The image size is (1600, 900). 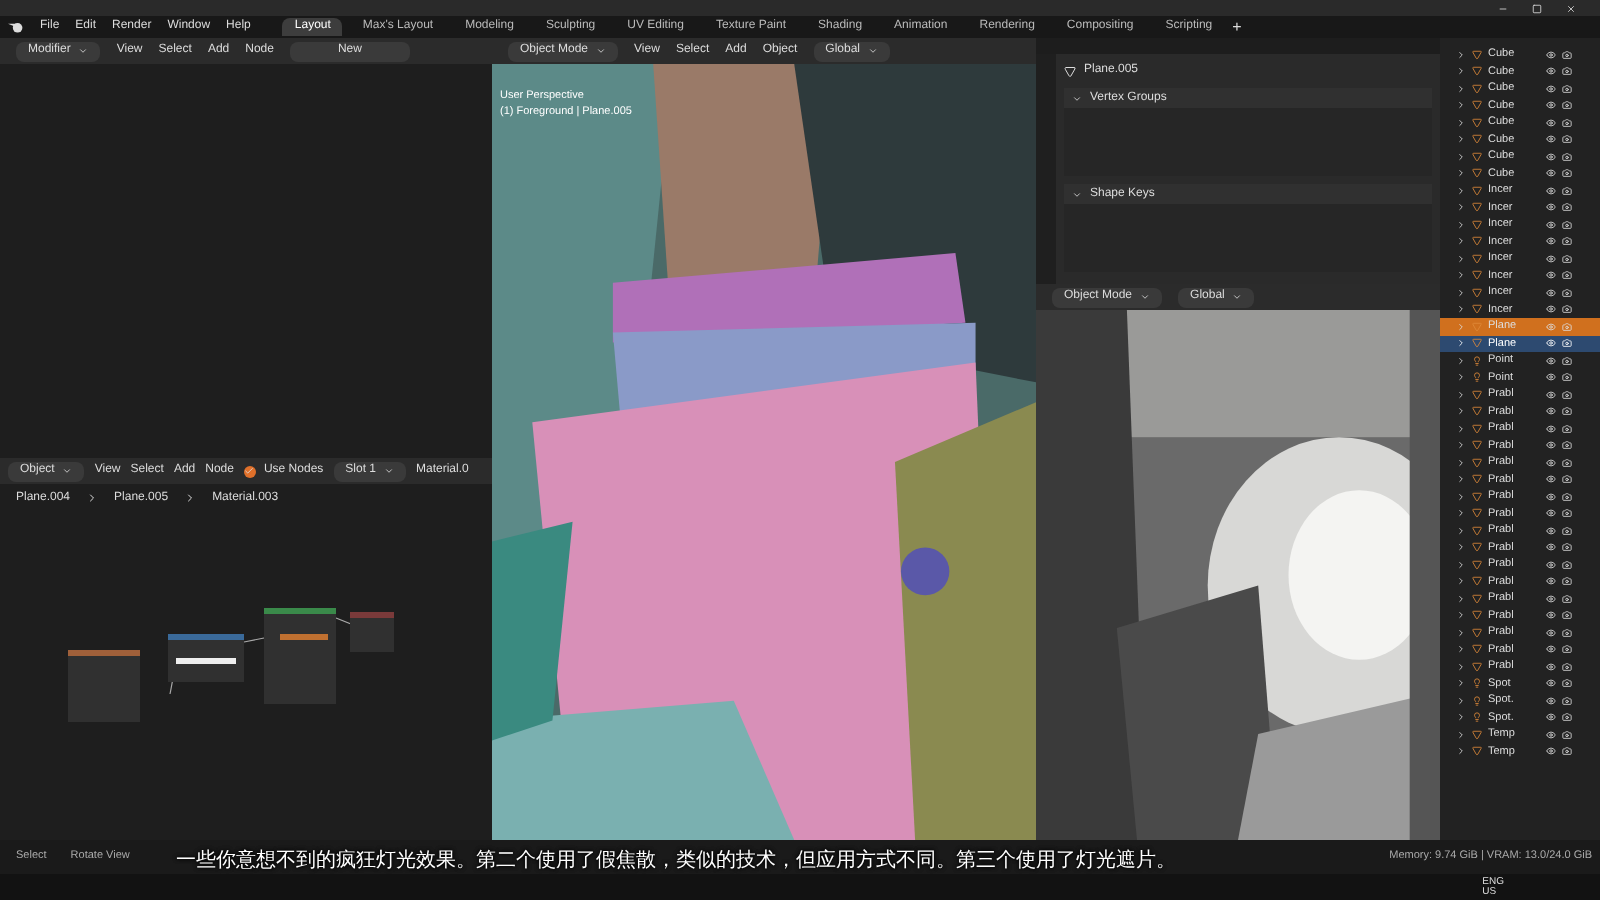 What do you see at coordinates (1503, 8) in the screenshot?
I see `minimize-icon` at bounding box center [1503, 8].